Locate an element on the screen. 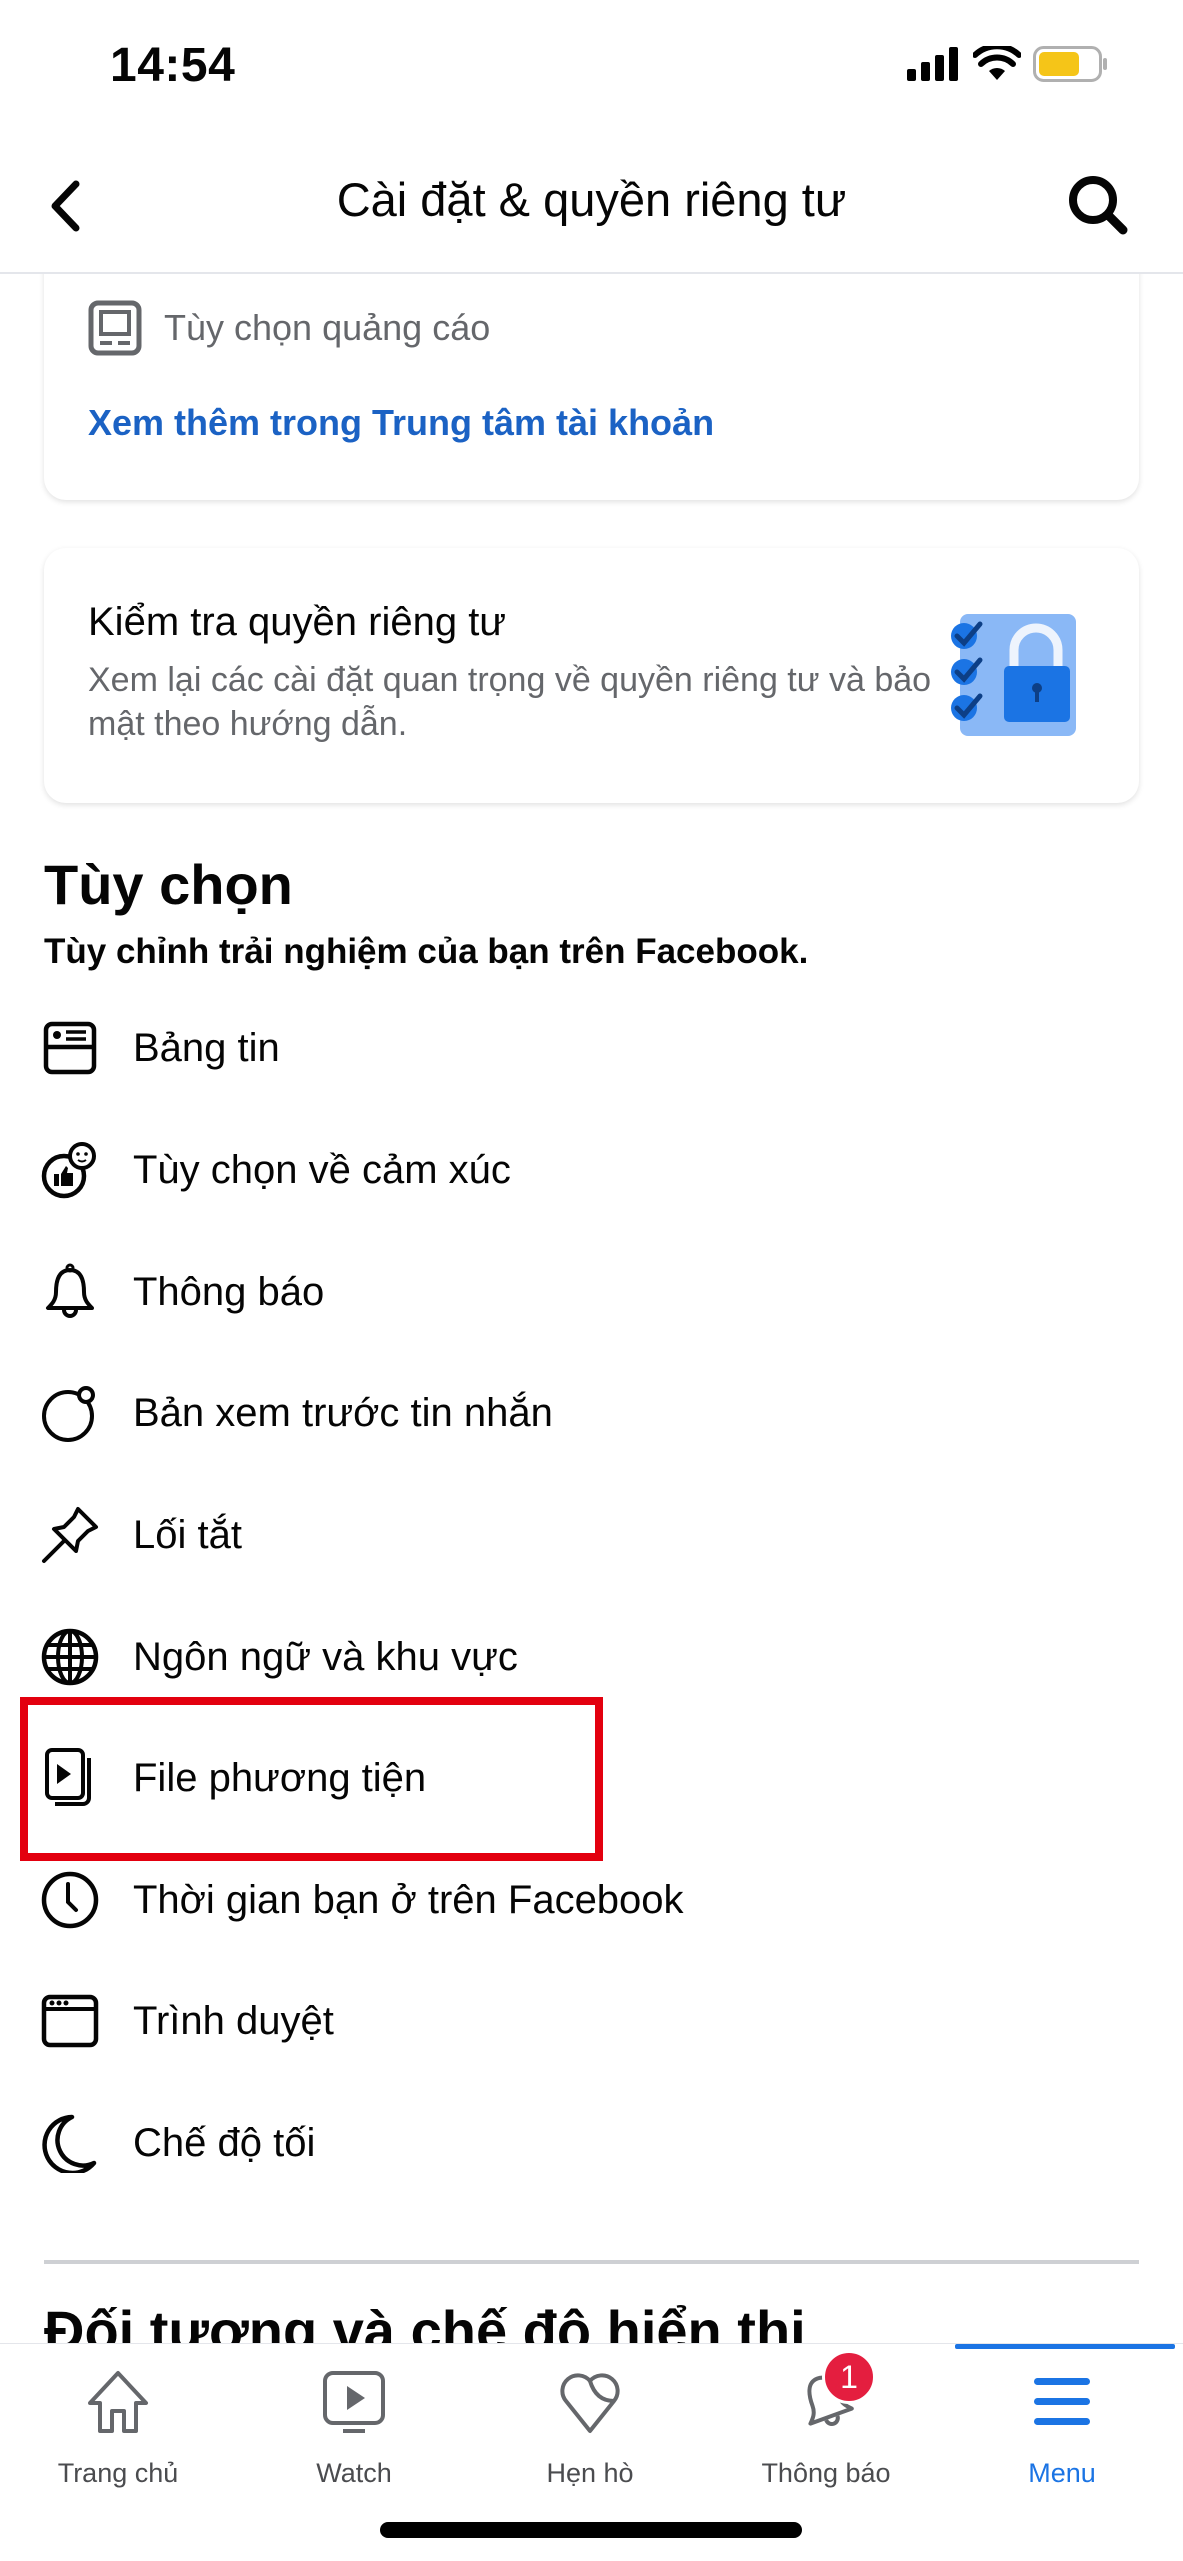 Image resolution: width=1183 pixels, height=2561 pixels. notification-badge: 1 is located at coordinates (849, 2377).